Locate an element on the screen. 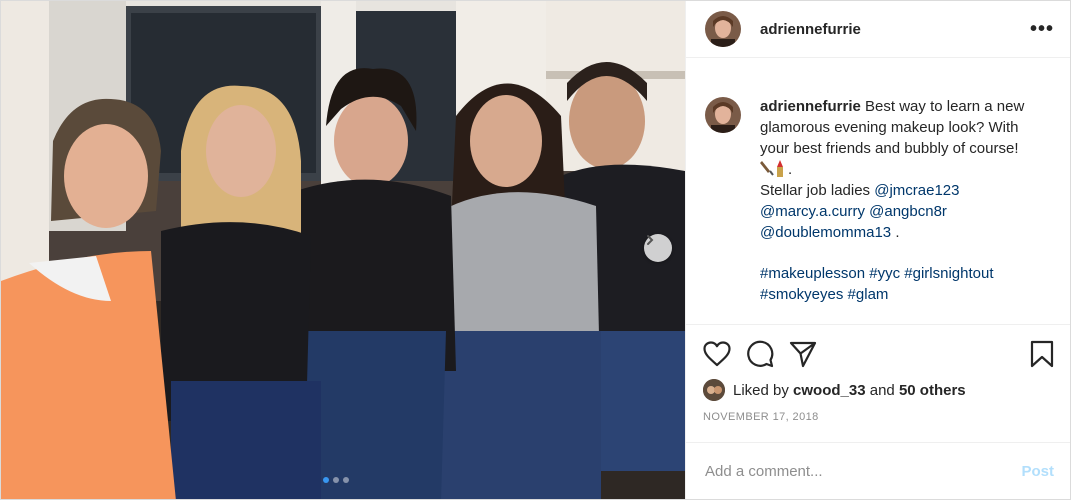 The width and height of the screenshot is (1071, 500). more-options-icon: ••• is located at coordinates (1042, 29).